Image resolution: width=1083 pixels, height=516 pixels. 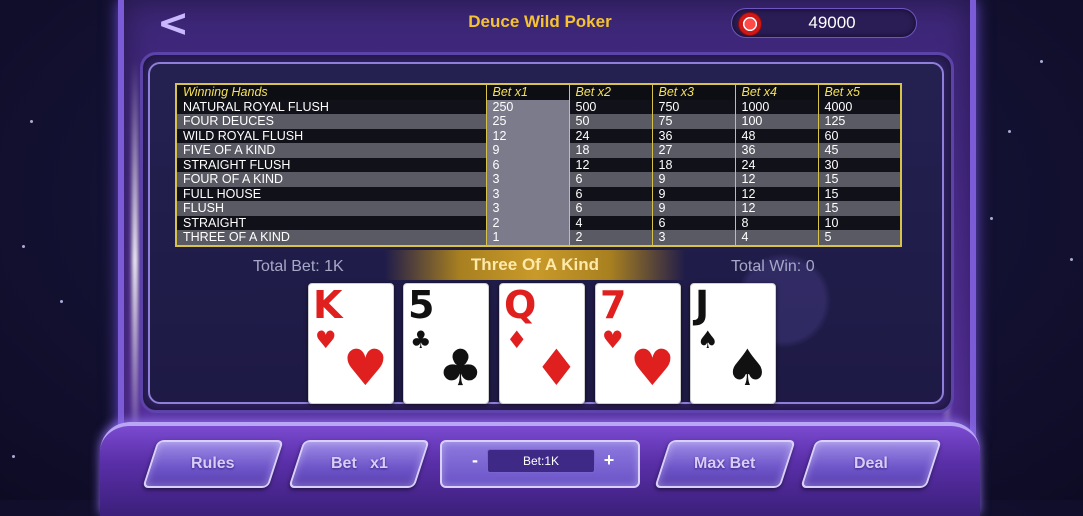 I want to click on card-rank: J, so click(x=702, y=305).